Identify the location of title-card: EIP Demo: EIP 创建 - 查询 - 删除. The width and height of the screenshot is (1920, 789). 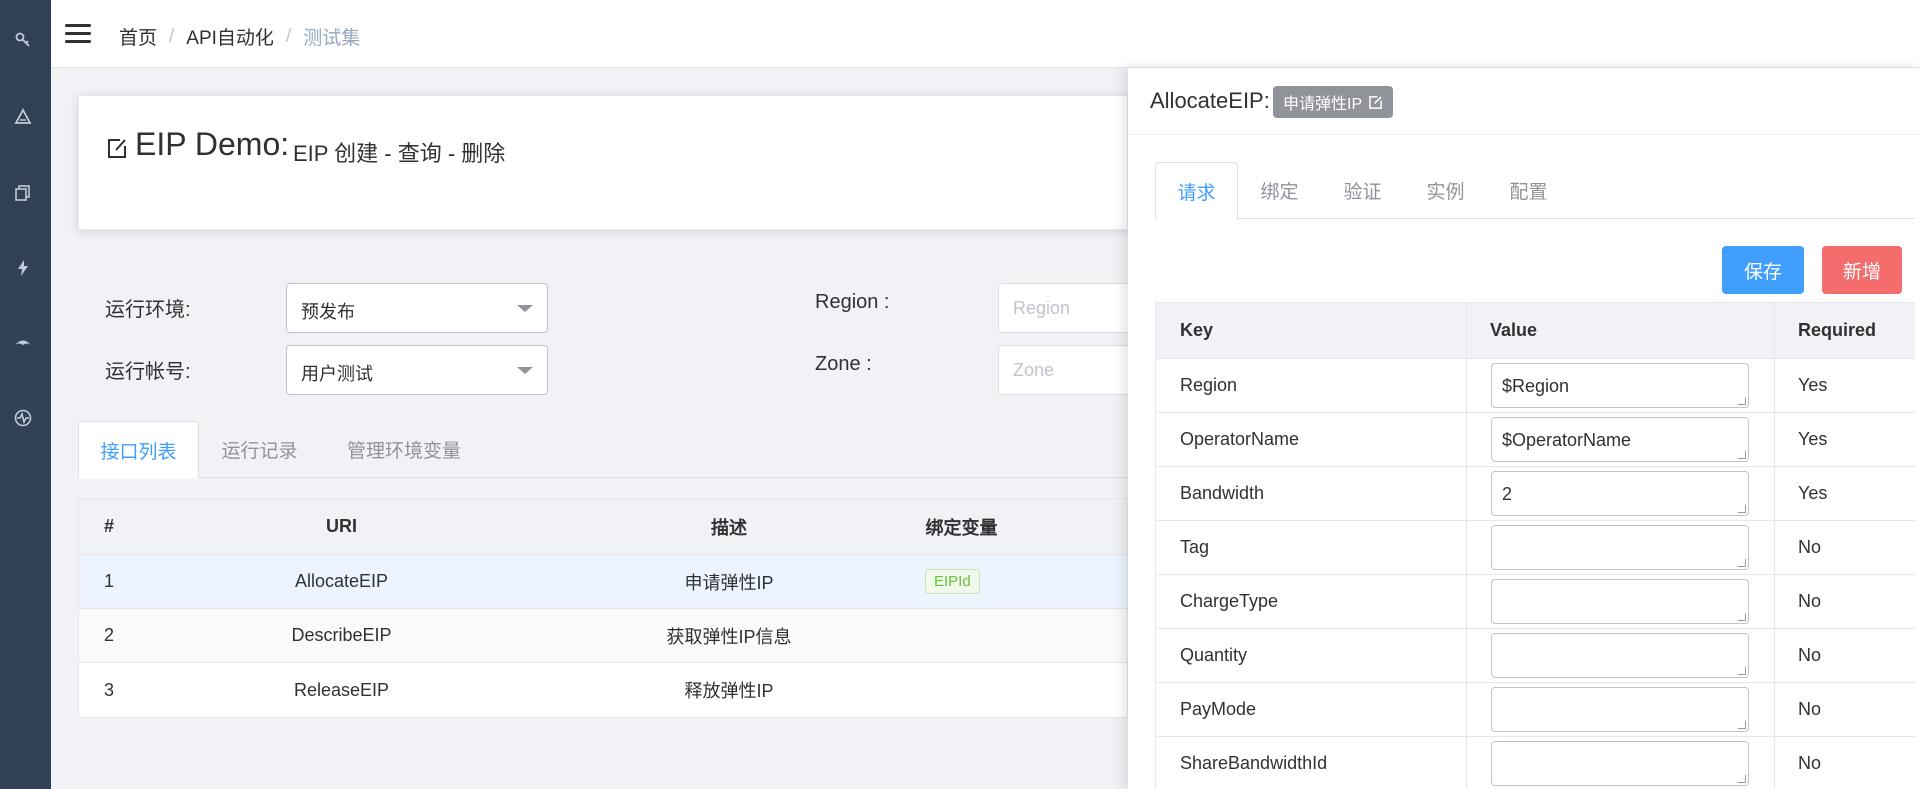
(603, 162).